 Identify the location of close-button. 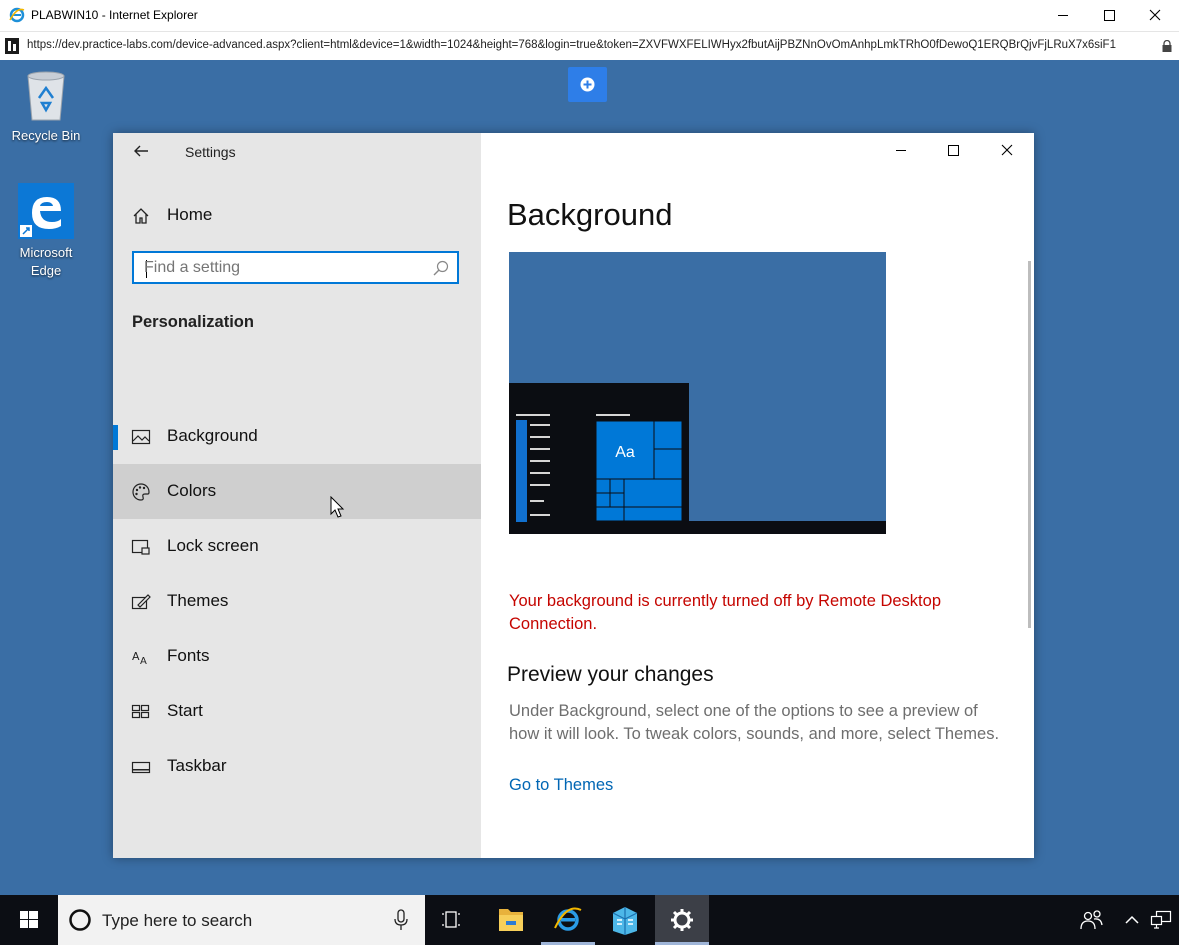
(1155, 15).